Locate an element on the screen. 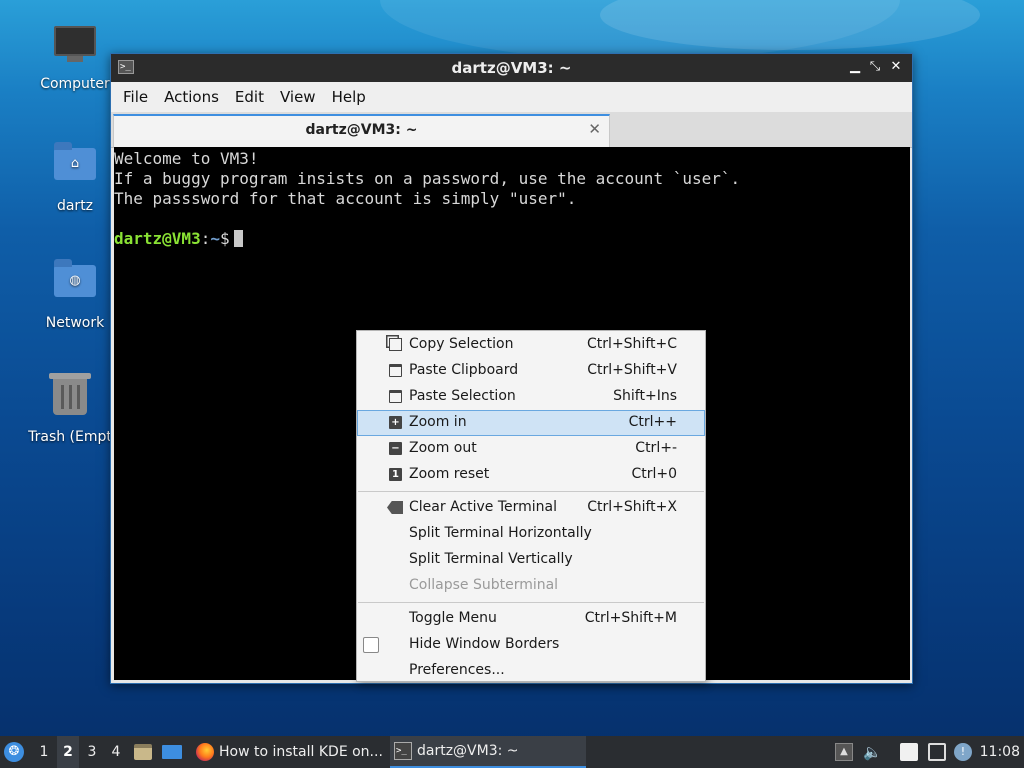 This screenshot has width=1024, height=768. copy-icon is located at coordinates (395, 344).